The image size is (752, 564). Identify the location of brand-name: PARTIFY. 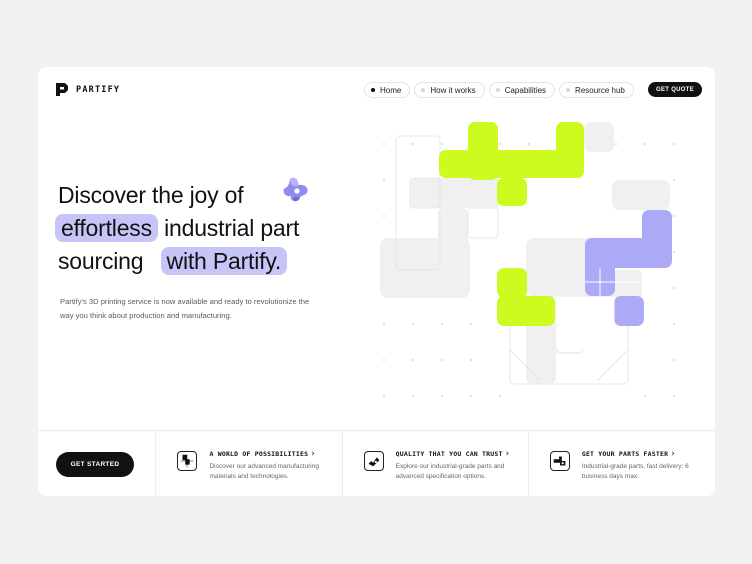
(98, 89).